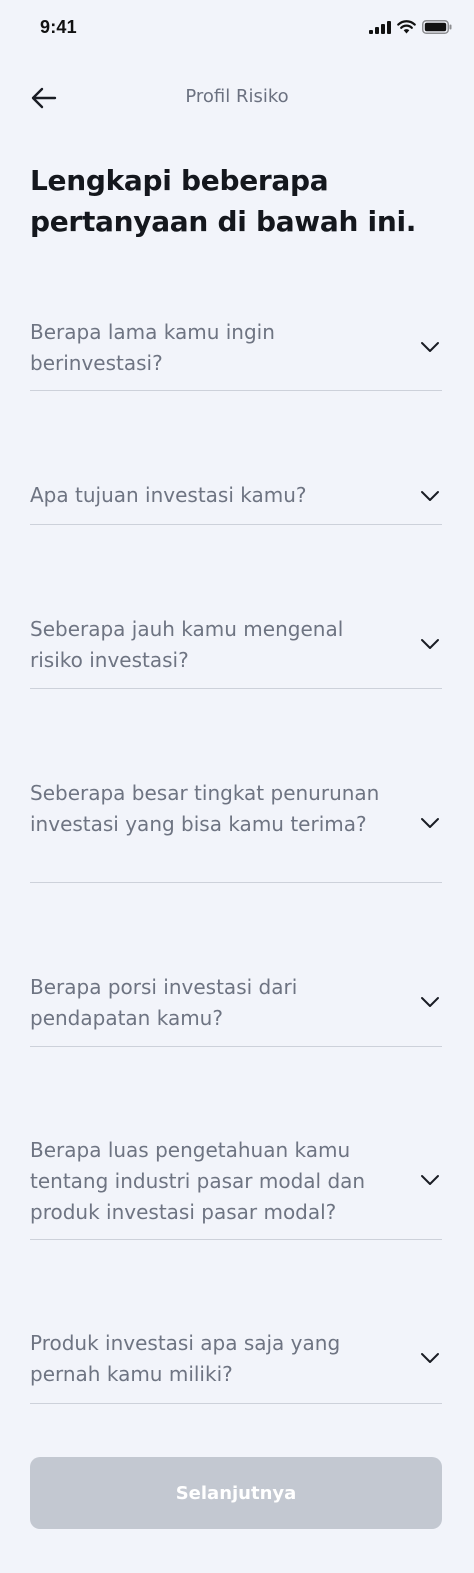  I want to click on question-investment-goal: Apa tujuan investasi kamu?, so click(236, 497).